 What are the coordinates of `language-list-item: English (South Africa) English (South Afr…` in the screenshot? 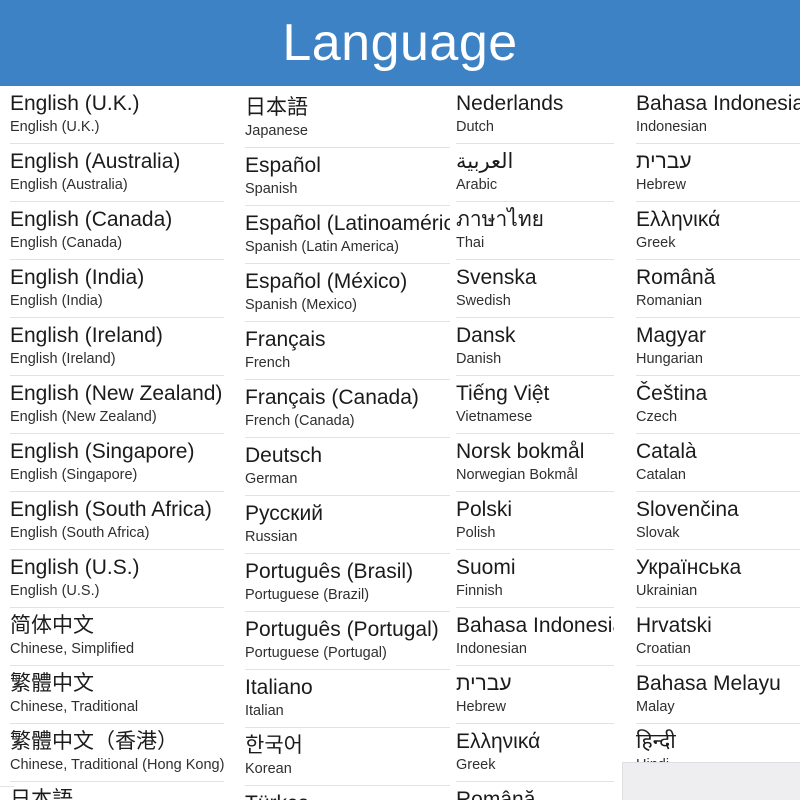 It's located at (117, 521).